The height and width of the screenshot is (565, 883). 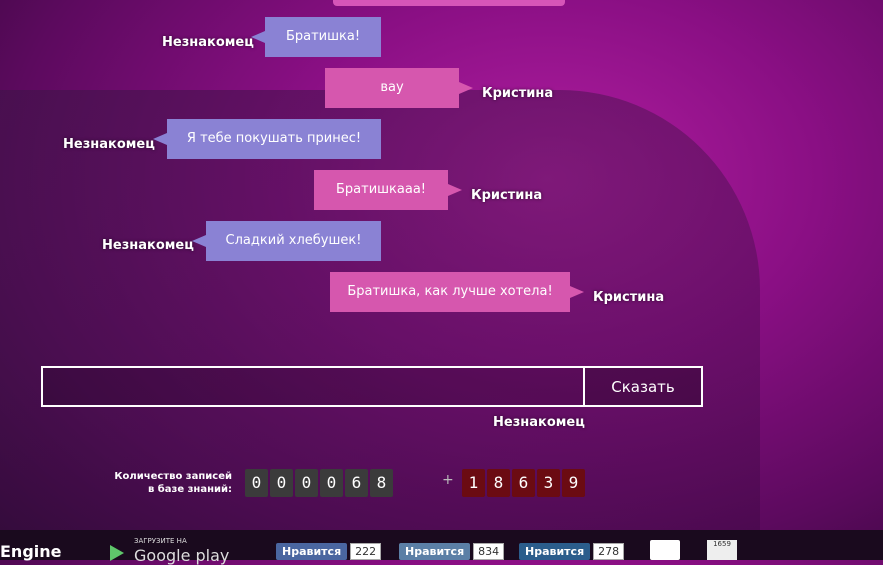 I want to click on counter-digit: 3, so click(x=548, y=483).